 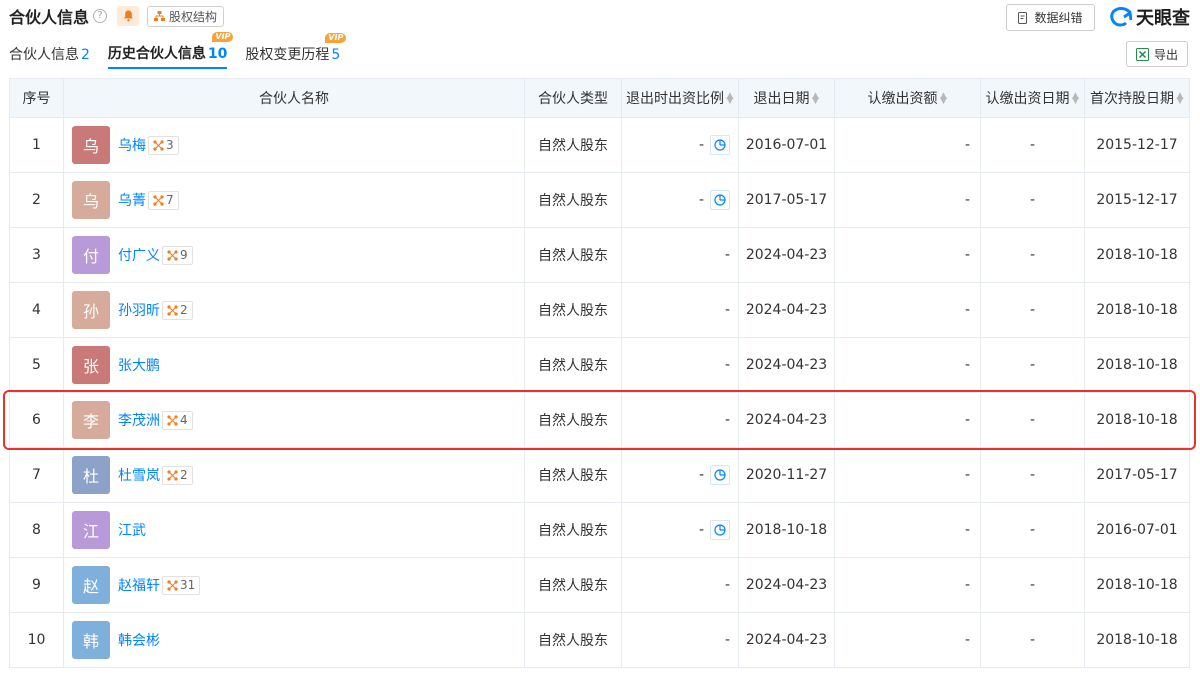 I want to click on relation-count-badge: 3, so click(x=163, y=145).